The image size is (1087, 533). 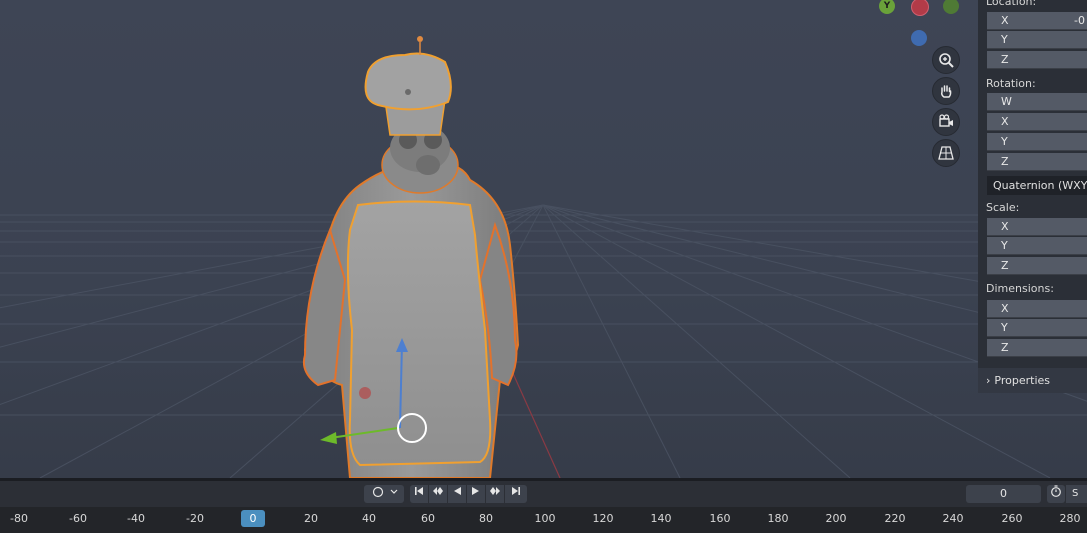 What do you see at coordinates (457, 494) in the screenshot?
I see `play-reverse-button` at bounding box center [457, 494].